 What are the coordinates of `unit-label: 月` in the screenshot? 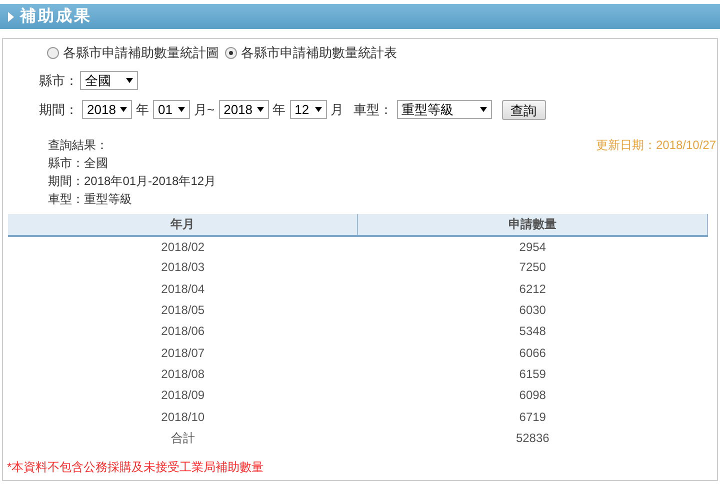 It's located at (337, 109).